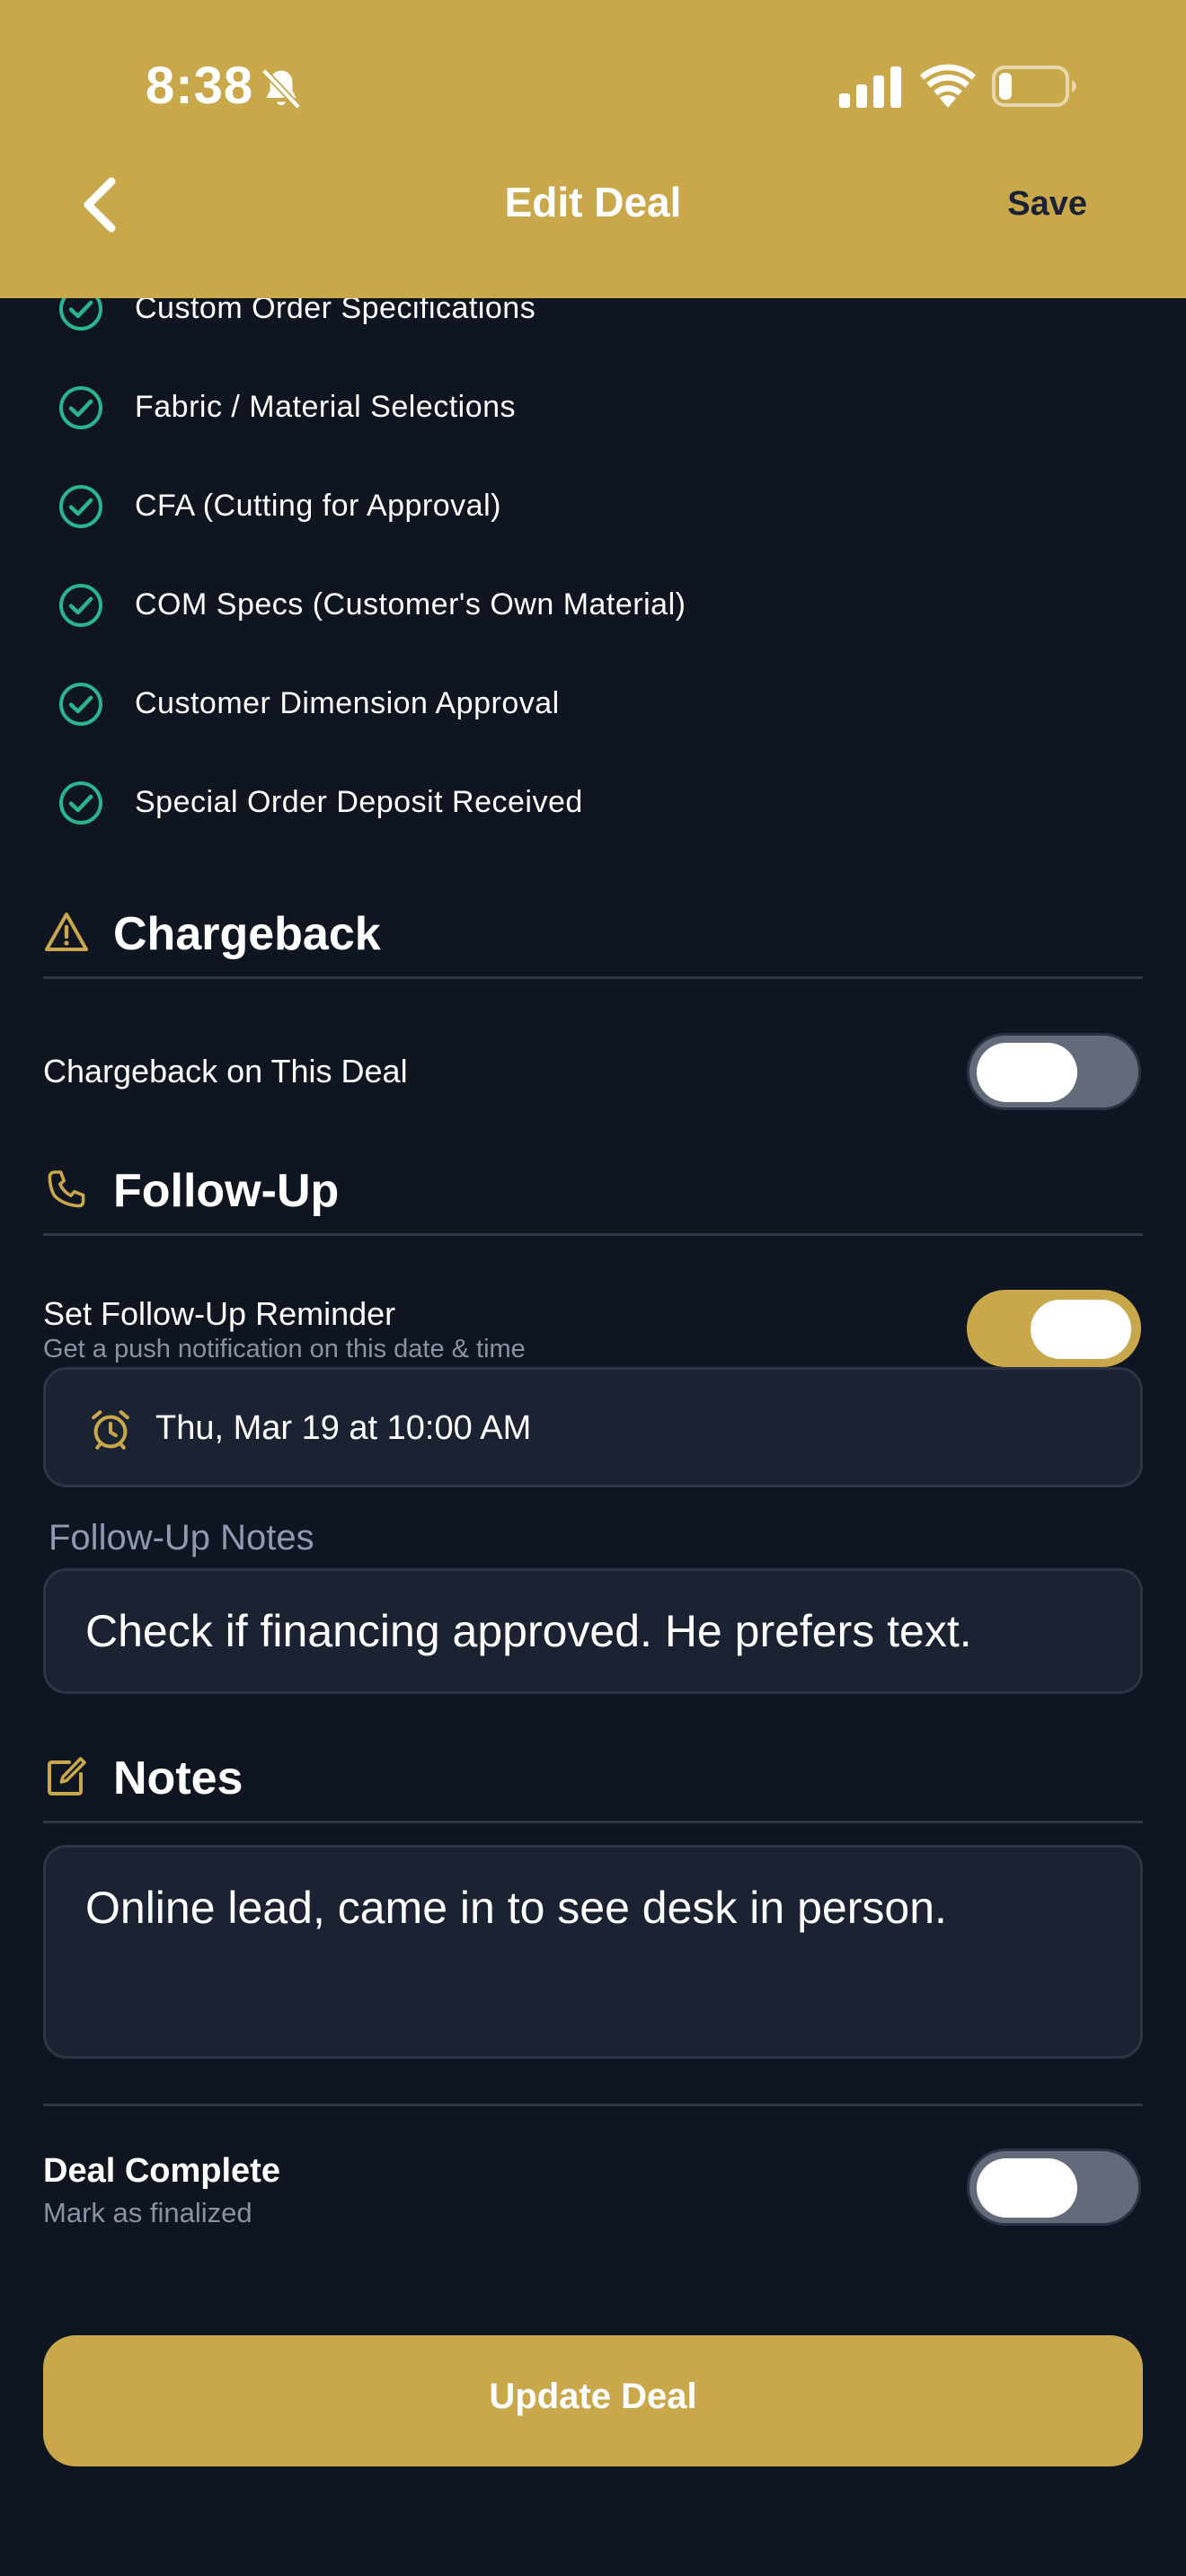 This screenshot has width=1186, height=2576. What do you see at coordinates (593, 2396) in the screenshot?
I see `update-deal-button-label: Update Deal` at bounding box center [593, 2396].